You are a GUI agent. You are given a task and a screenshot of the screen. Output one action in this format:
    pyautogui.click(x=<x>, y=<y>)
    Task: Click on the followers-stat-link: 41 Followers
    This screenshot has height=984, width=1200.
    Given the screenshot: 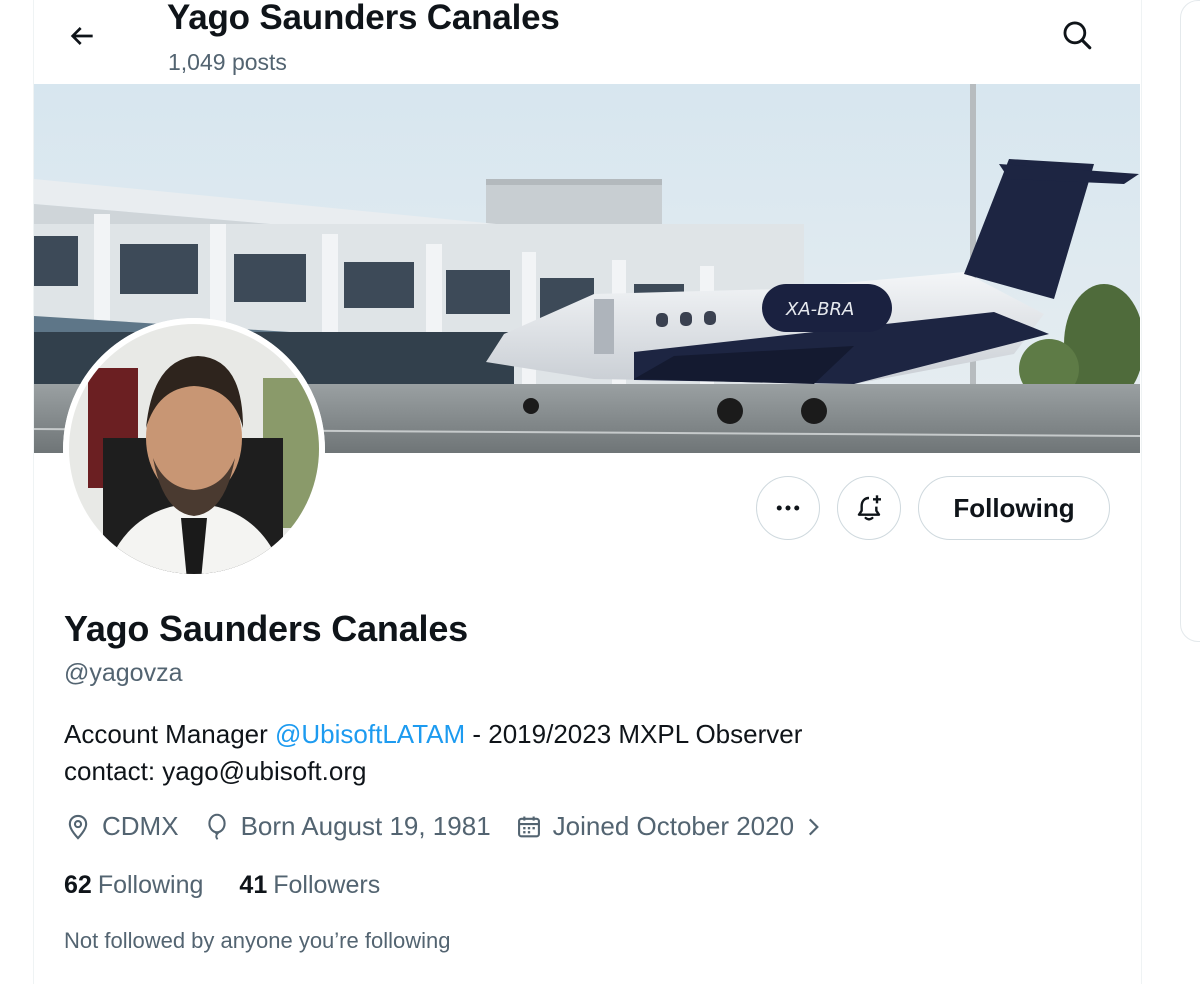 What is the action you would take?
    pyautogui.click(x=309, y=885)
    